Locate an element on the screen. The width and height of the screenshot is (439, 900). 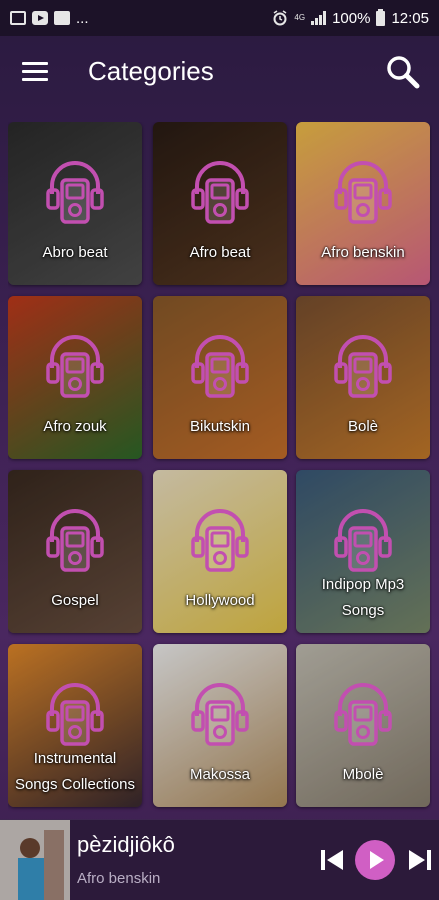
flipboard-notification-icon is located at coordinates (62, 18).